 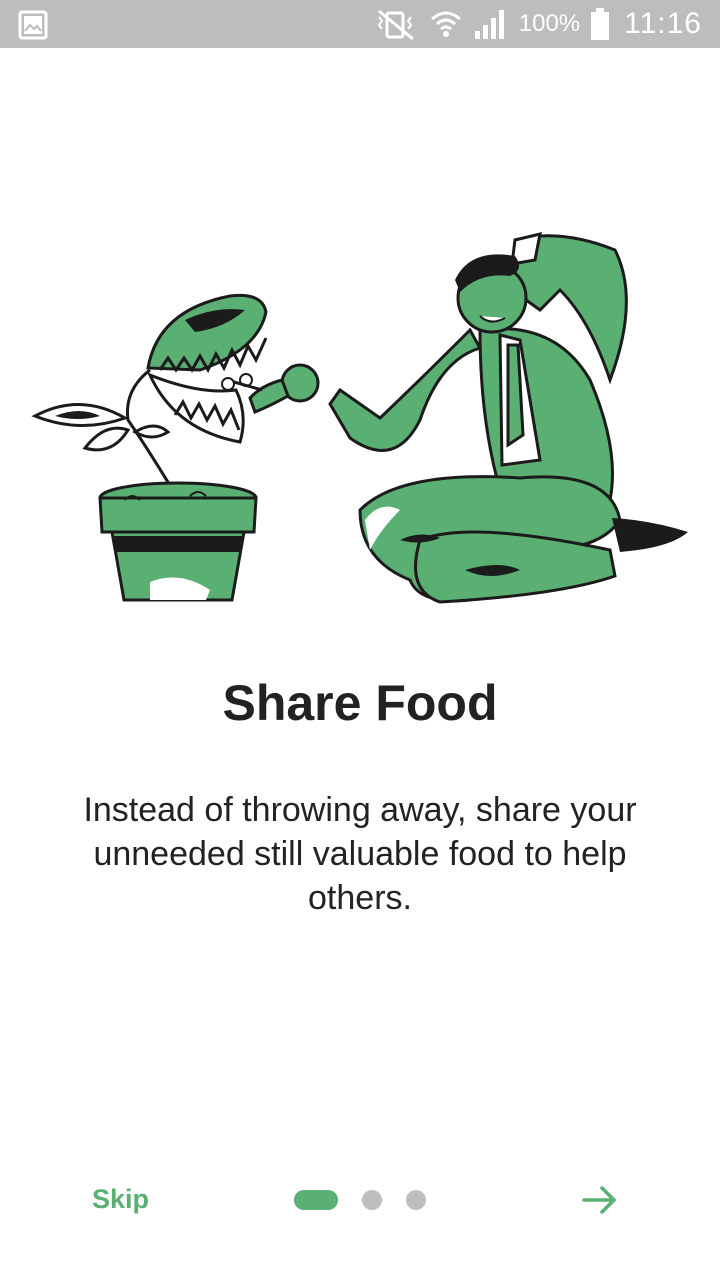 What do you see at coordinates (396, 24) in the screenshot?
I see `vibrate-silent-icon` at bounding box center [396, 24].